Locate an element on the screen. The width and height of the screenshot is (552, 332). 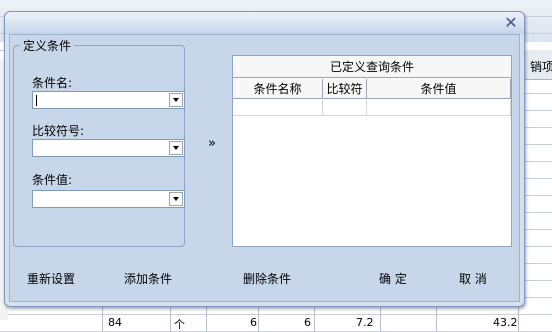
ok-button: 确 定 is located at coordinates (393, 278).